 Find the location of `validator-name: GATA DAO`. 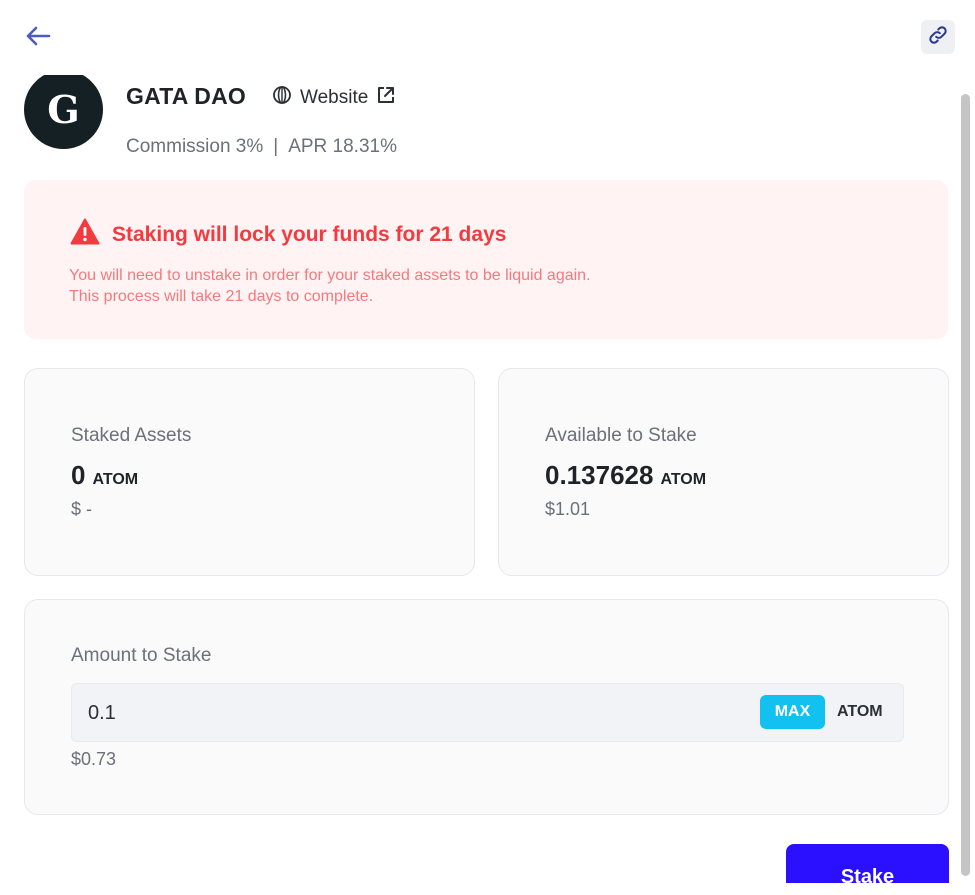

validator-name: GATA DAO is located at coordinates (186, 96).